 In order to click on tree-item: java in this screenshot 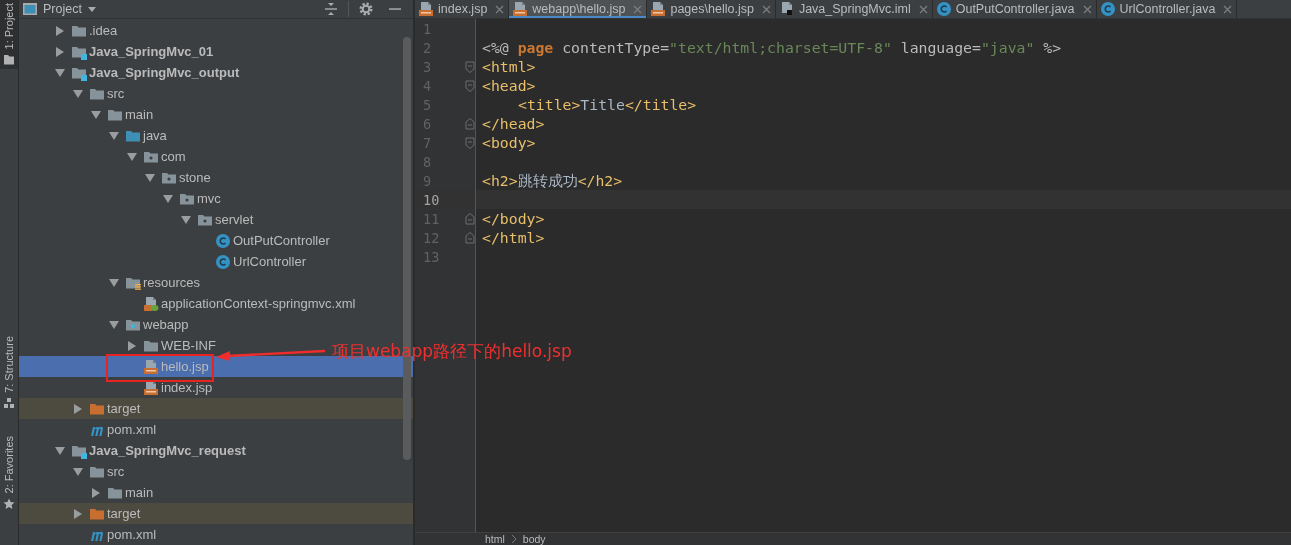, I will do `click(95, 135)`.